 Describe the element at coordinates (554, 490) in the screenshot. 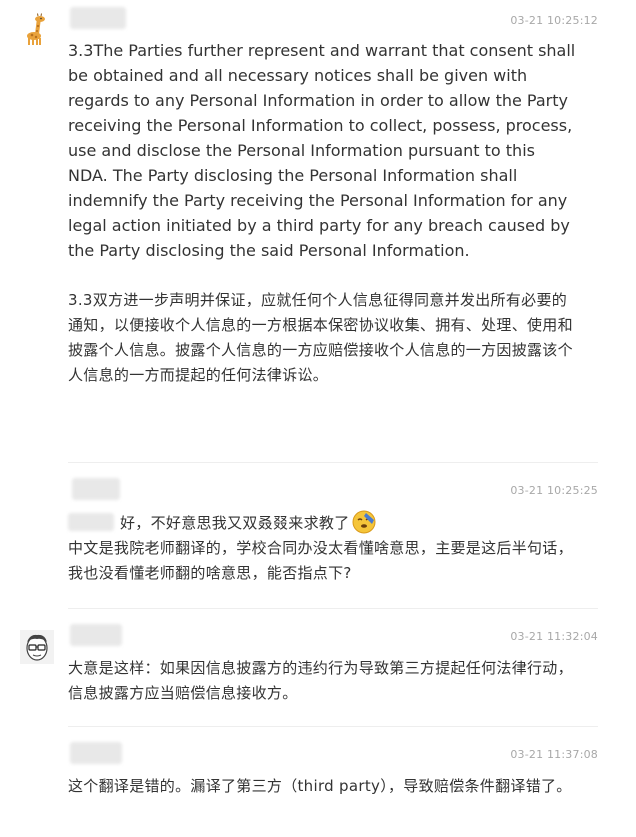

I see `post-timestamp: 03-21 10:25:25` at that location.